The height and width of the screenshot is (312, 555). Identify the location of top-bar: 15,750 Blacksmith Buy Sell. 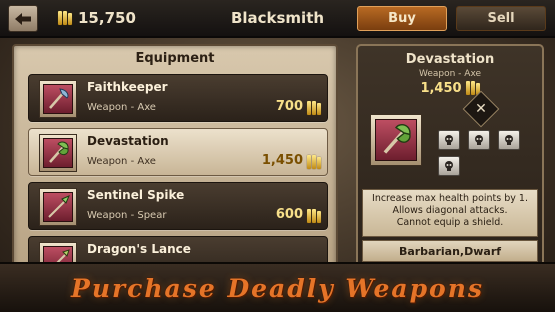
(277, 19).